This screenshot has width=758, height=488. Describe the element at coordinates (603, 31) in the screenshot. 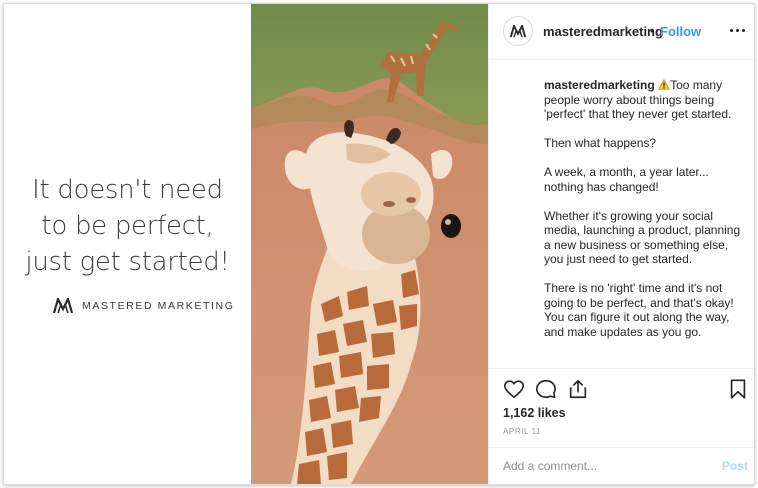

I see `header-username: masteredmarketing` at that location.